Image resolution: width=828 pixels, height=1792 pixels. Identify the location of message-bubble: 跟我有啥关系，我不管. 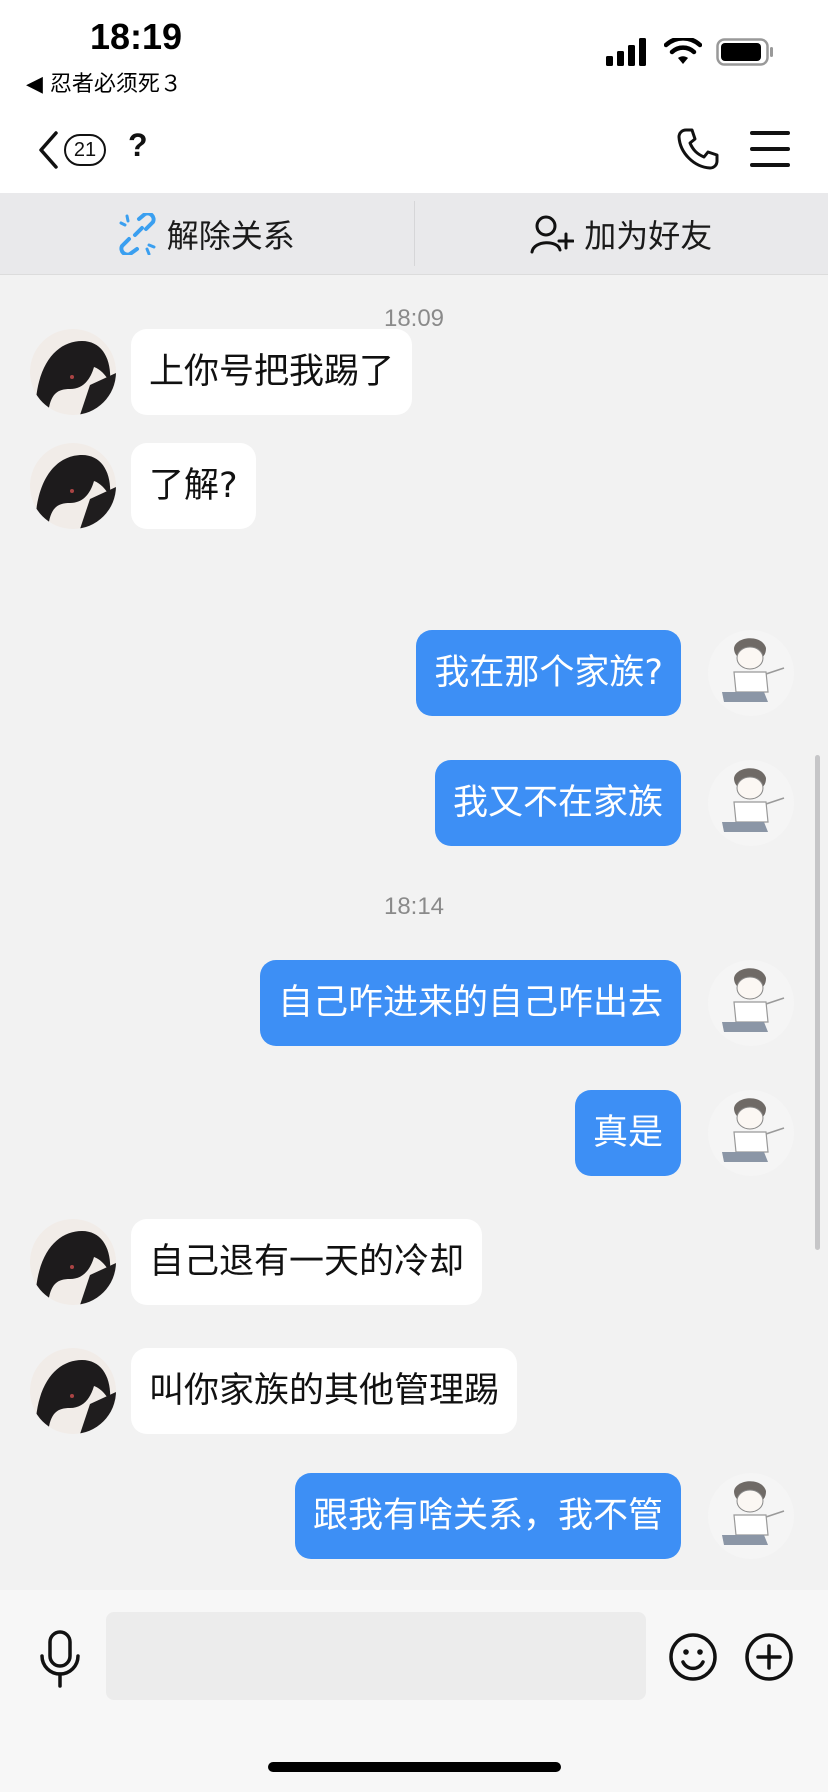
(487, 1516).